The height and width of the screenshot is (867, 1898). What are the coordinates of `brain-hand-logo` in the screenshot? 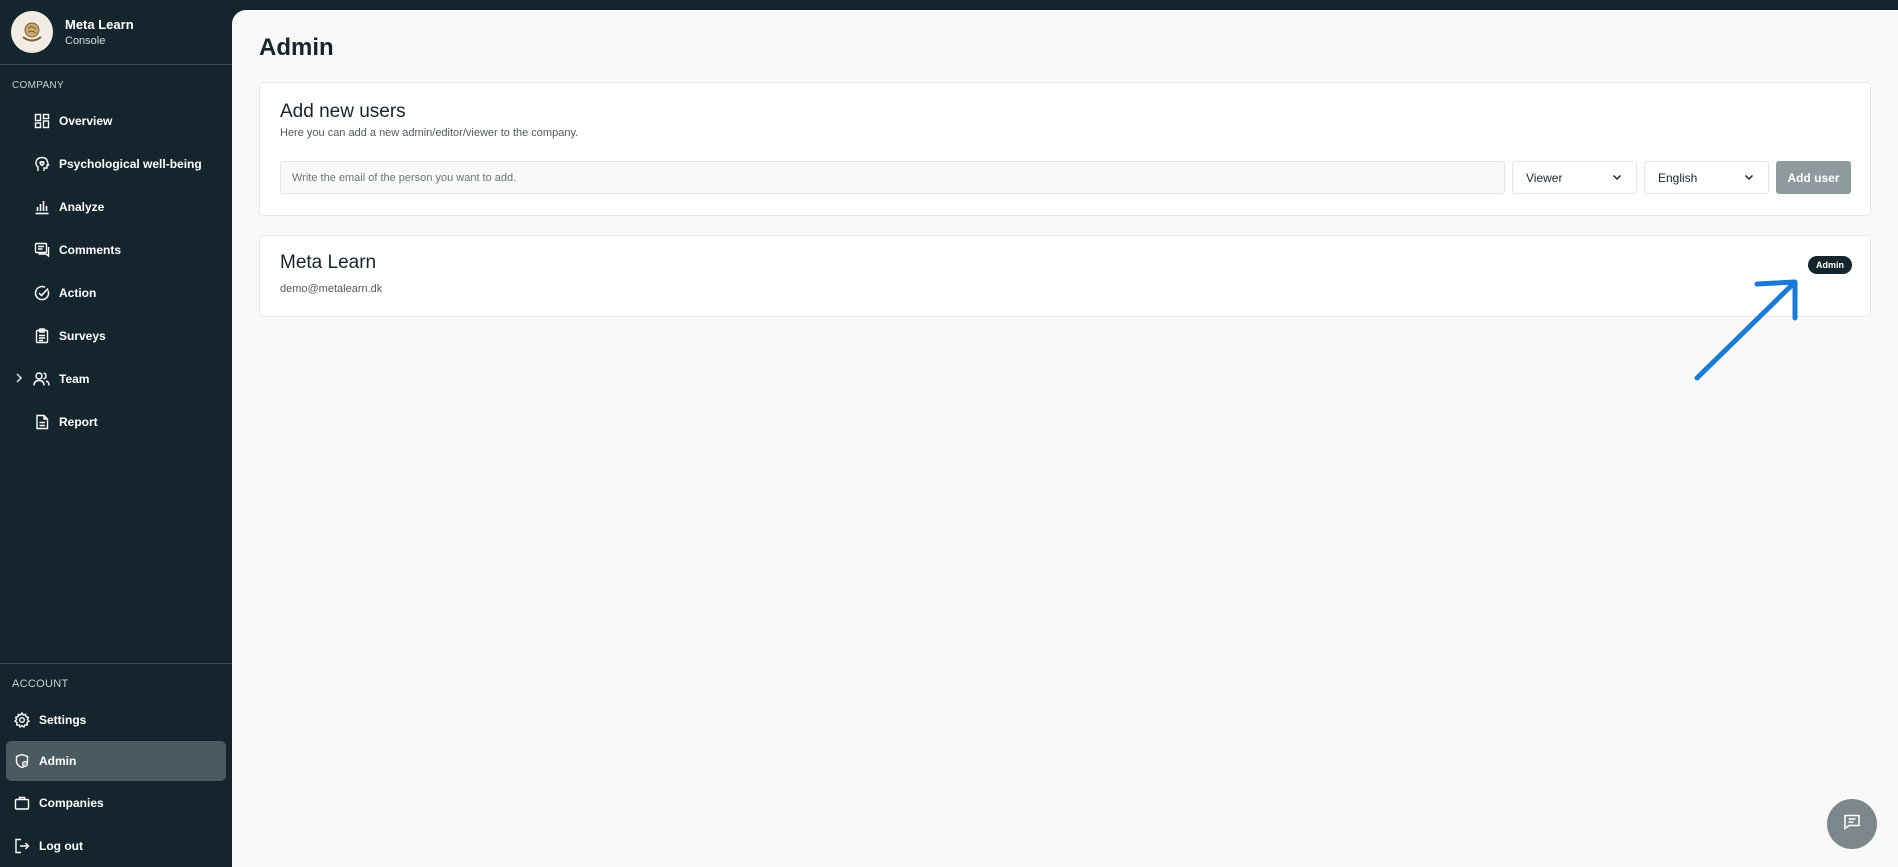 It's located at (32, 32).